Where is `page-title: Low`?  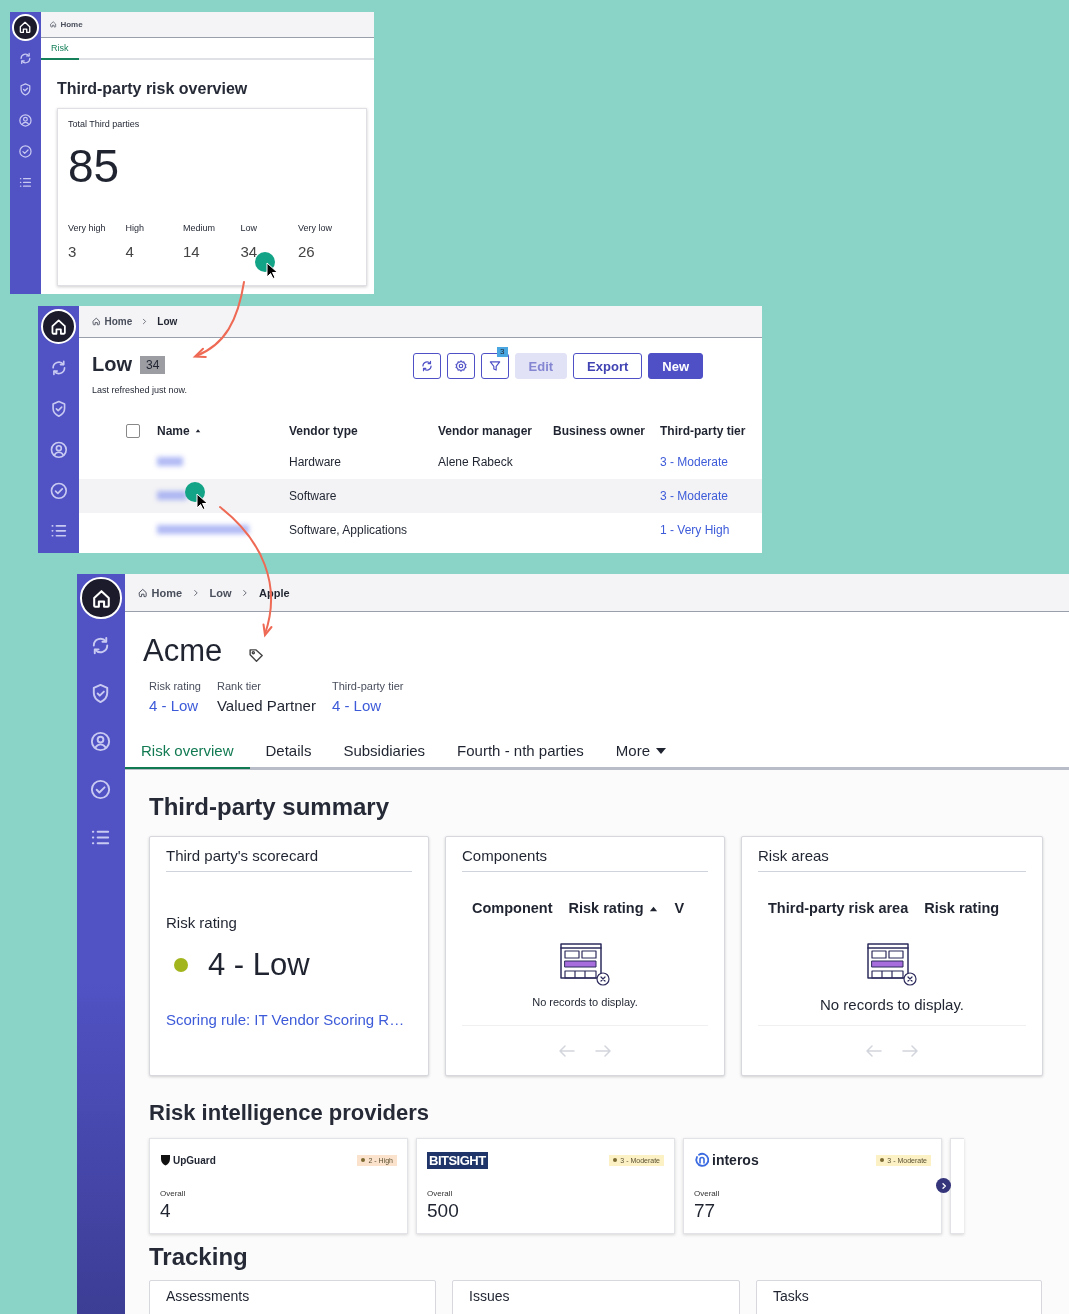 page-title: Low is located at coordinates (112, 364).